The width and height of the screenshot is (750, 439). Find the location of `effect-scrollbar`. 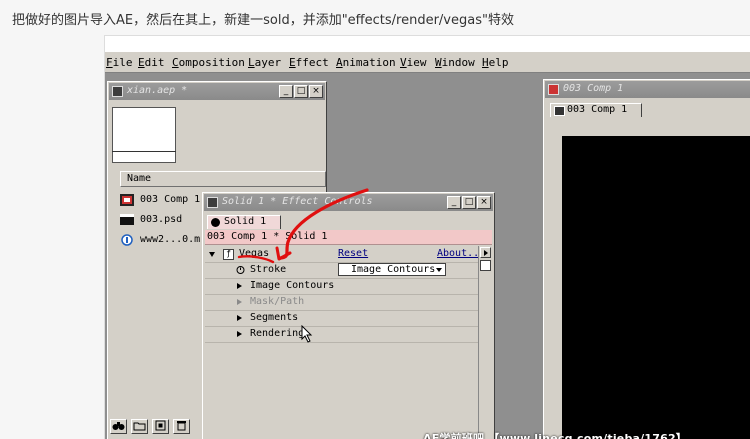

effect-scrollbar is located at coordinates (485, 342).